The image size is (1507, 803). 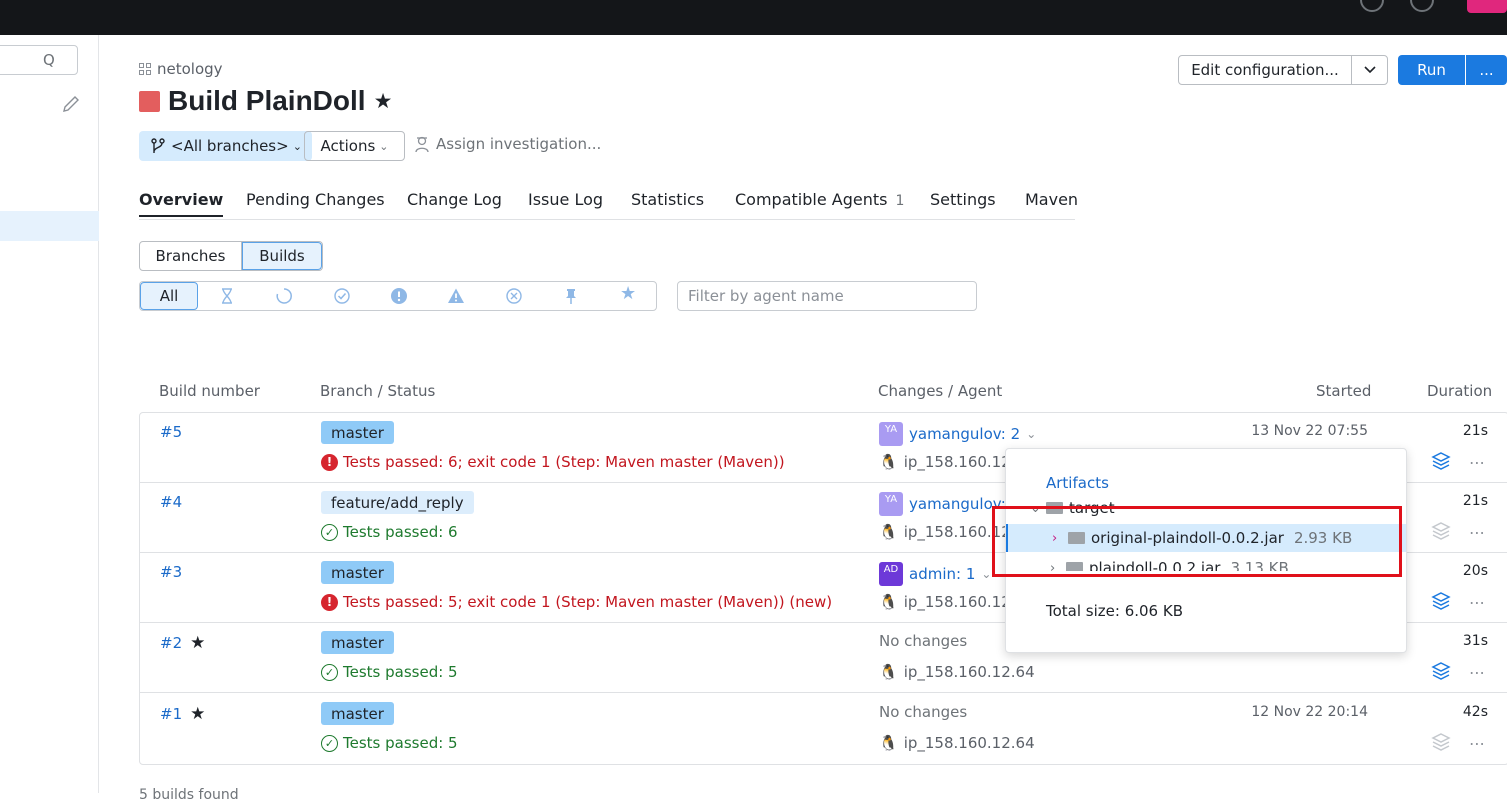 I want to click on duration: 21s, so click(x=1475, y=431).